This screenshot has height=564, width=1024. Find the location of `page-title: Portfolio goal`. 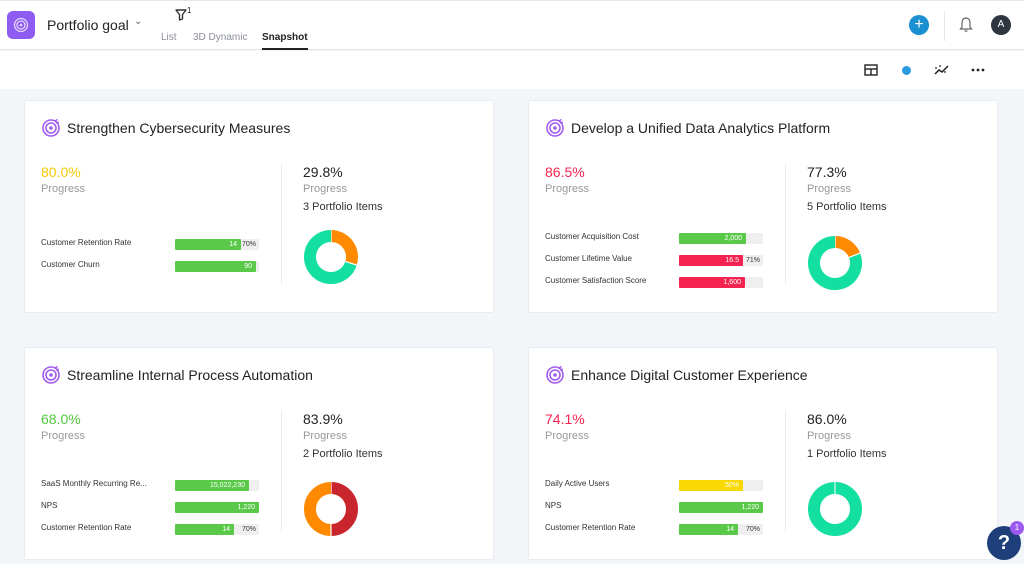

page-title: Portfolio goal is located at coordinates (88, 25).